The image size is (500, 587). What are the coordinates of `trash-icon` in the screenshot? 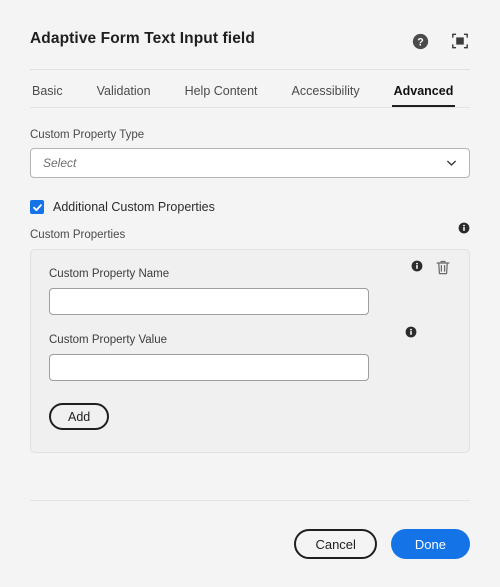 It's located at (443, 270).